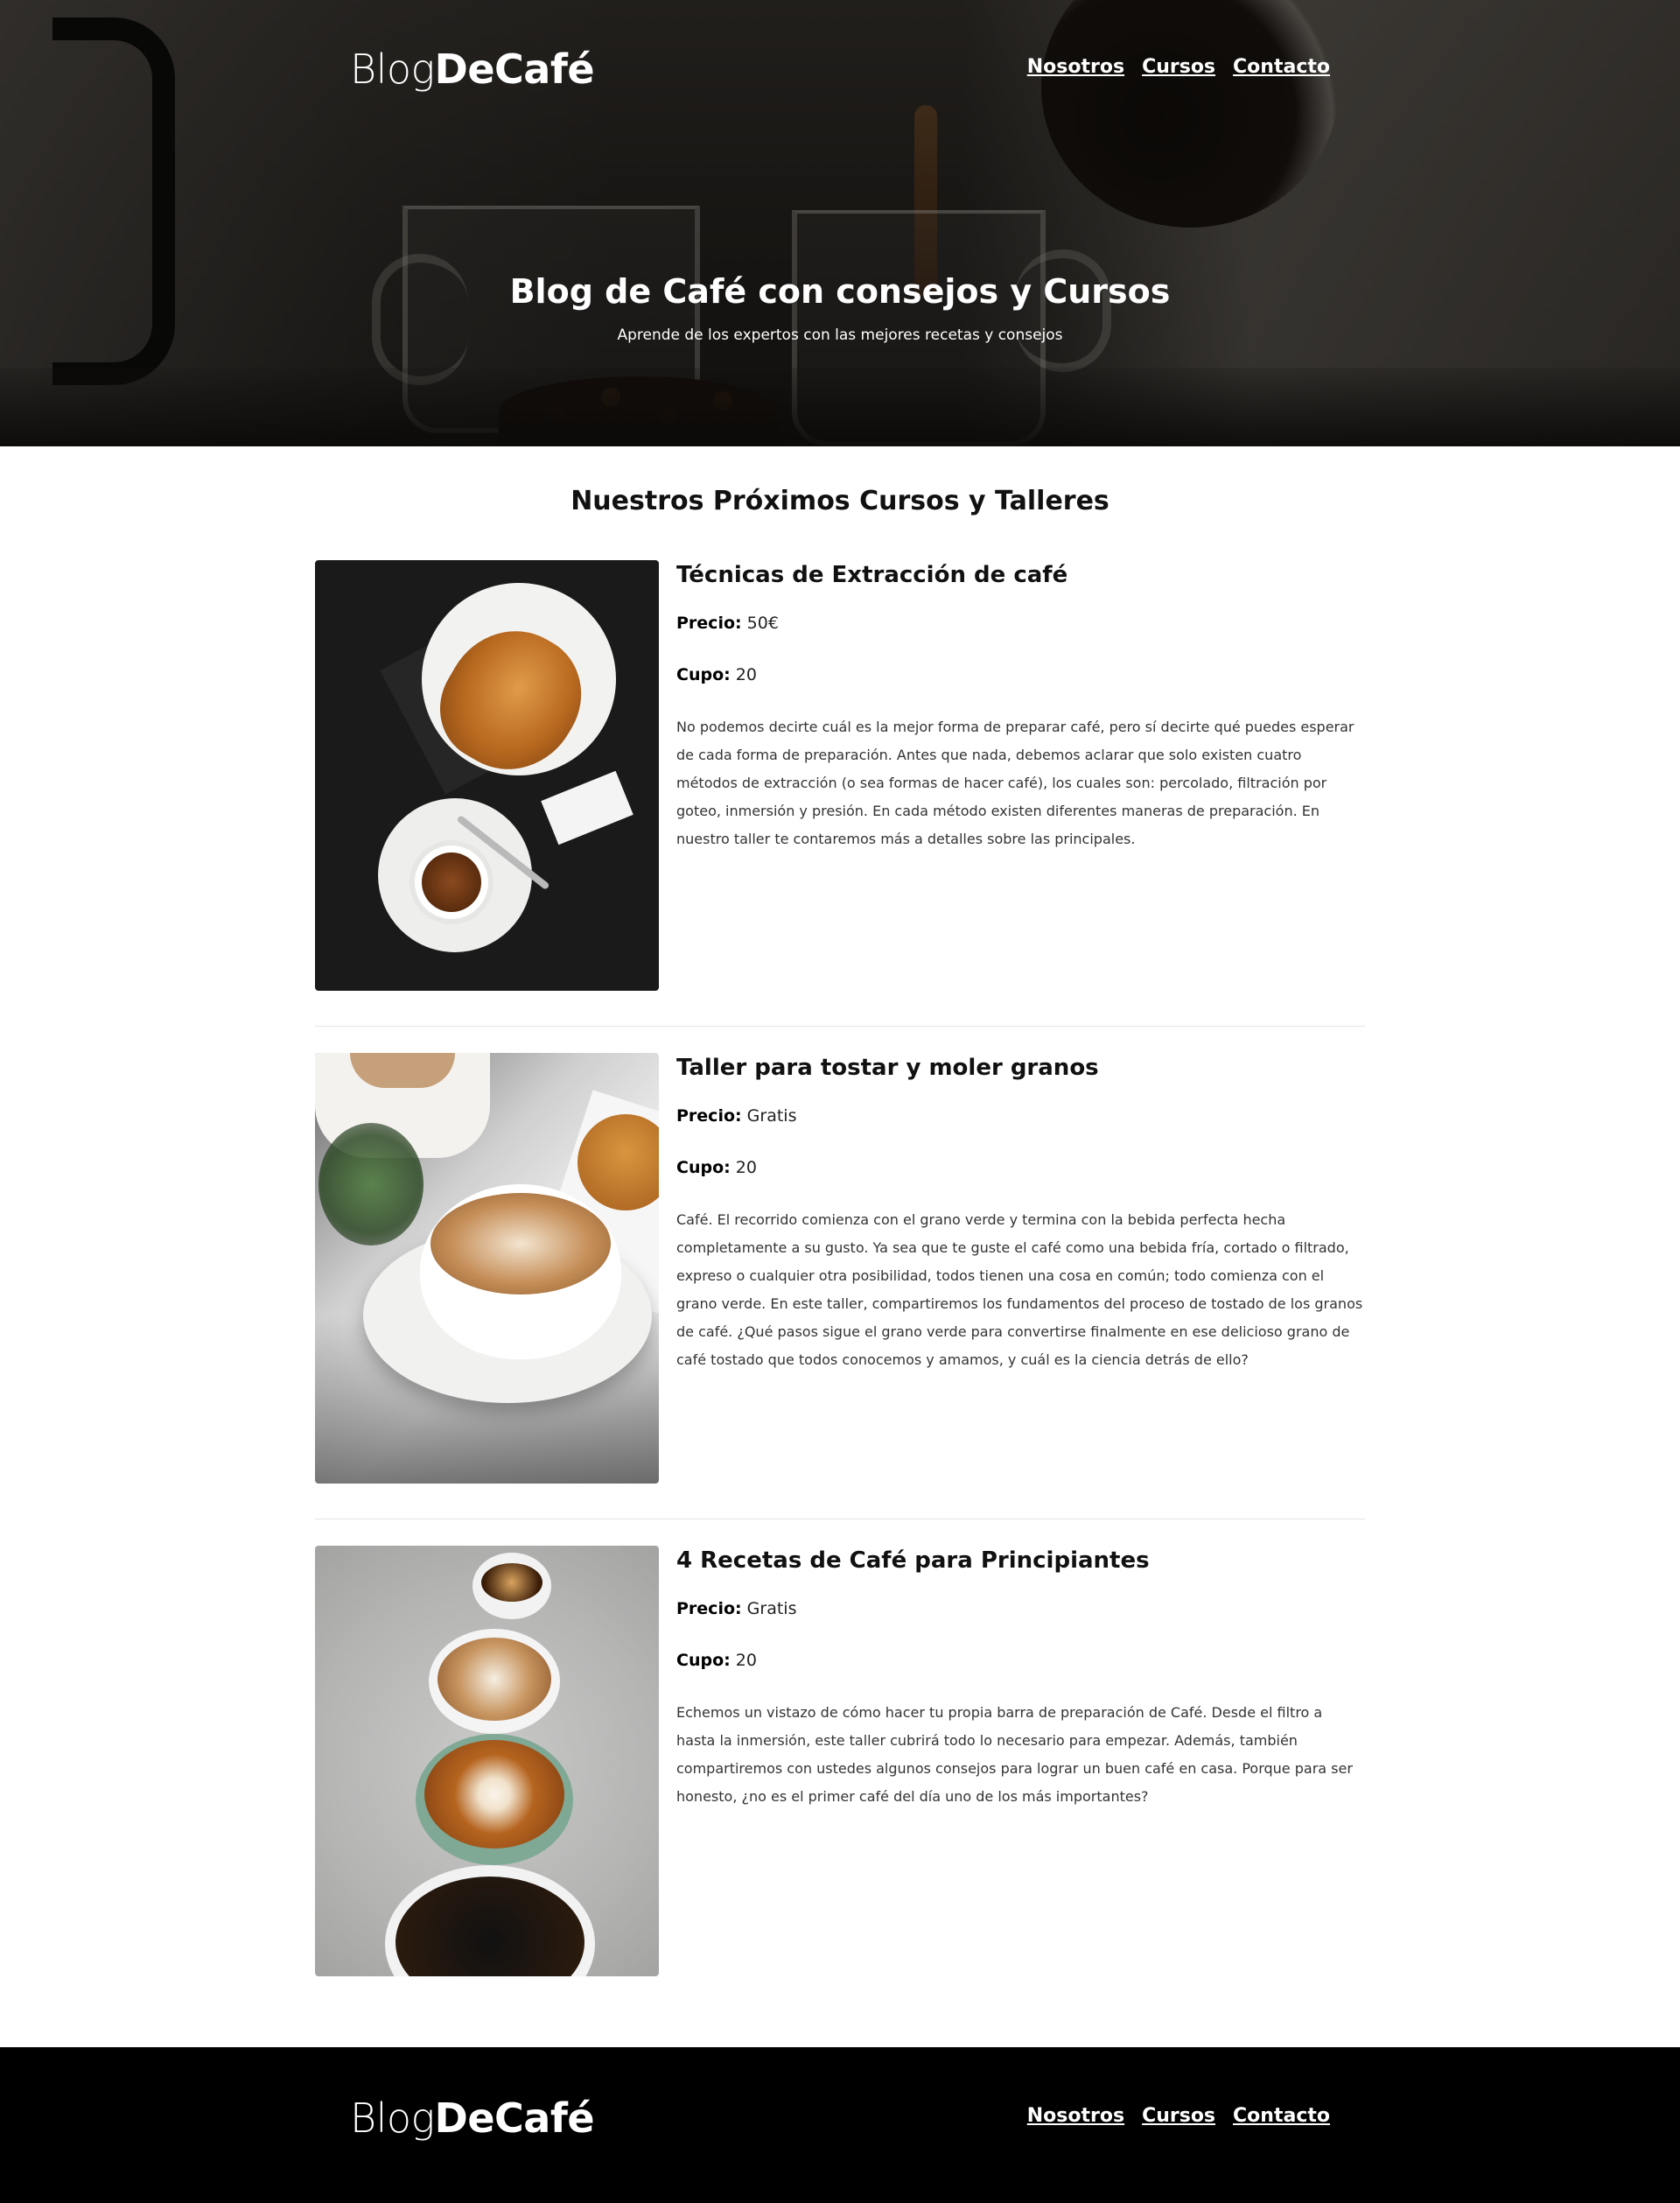 This screenshot has height=2203, width=1680. What do you see at coordinates (487, 1268) in the screenshot?
I see `course-image-latte` at bounding box center [487, 1268].